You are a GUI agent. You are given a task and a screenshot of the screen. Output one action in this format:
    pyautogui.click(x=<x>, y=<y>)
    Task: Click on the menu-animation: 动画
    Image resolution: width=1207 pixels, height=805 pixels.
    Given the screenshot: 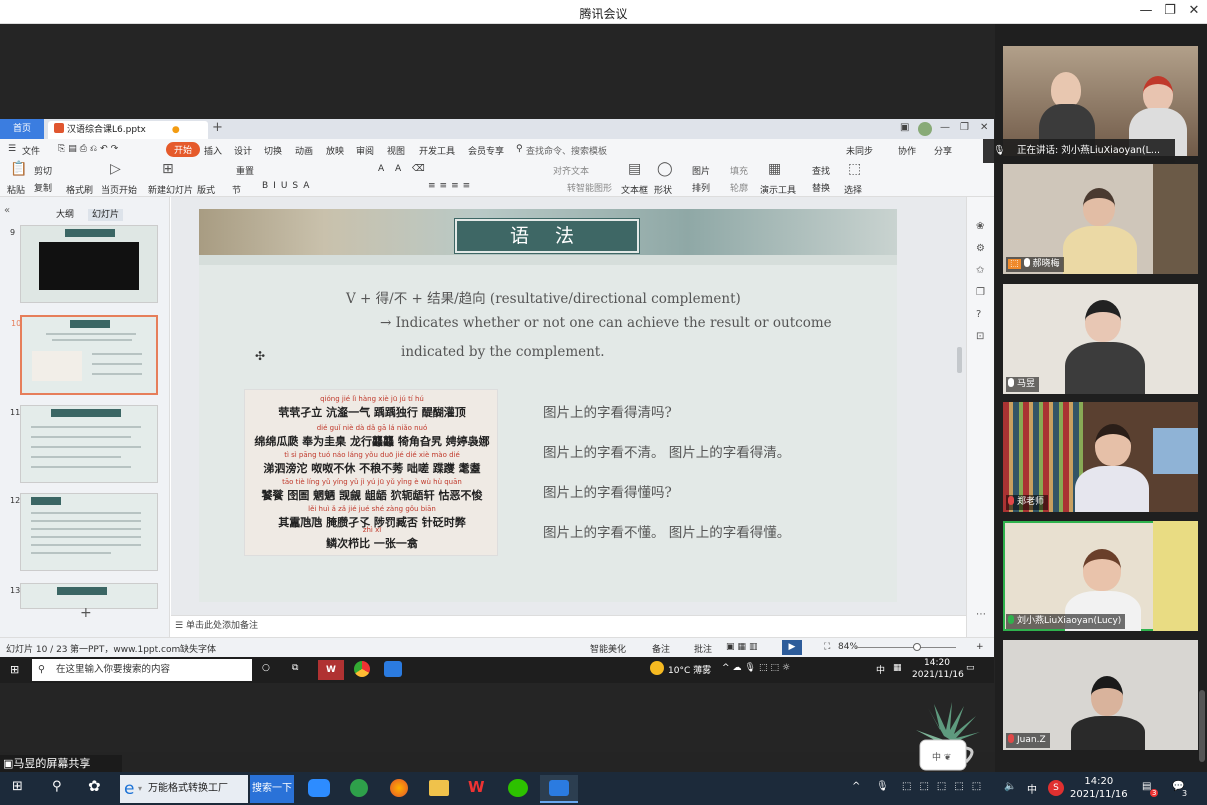 What is the action you would take?
    pyautogui.click(x=304, y=150)
    